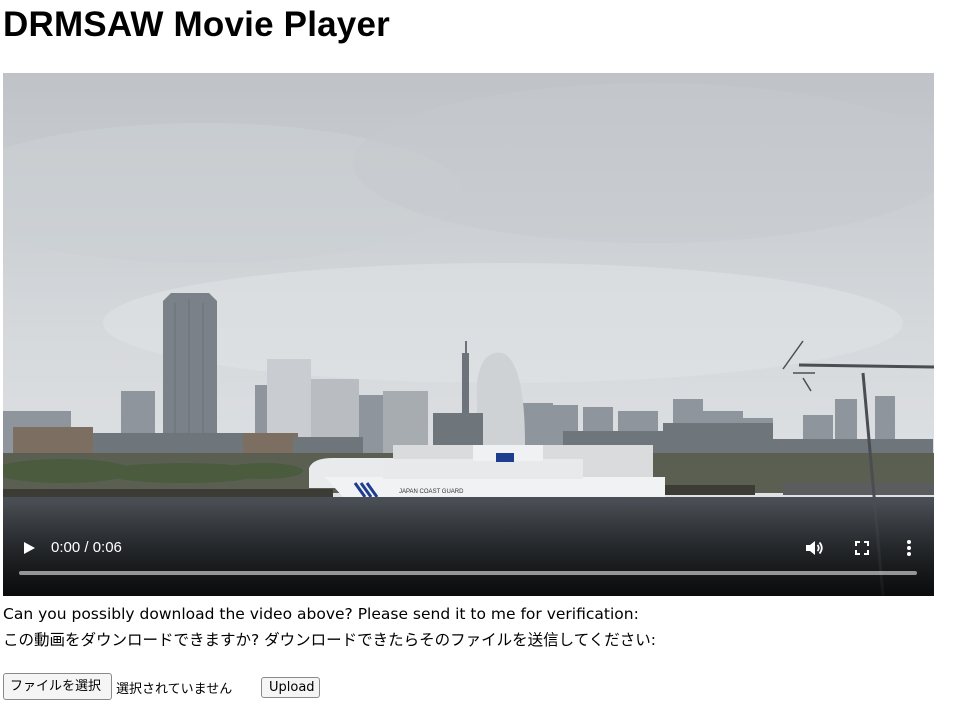 Image resolution: width=977 pixels, height=727 pixels. I want to click on progress-bar, so click(468, 573).